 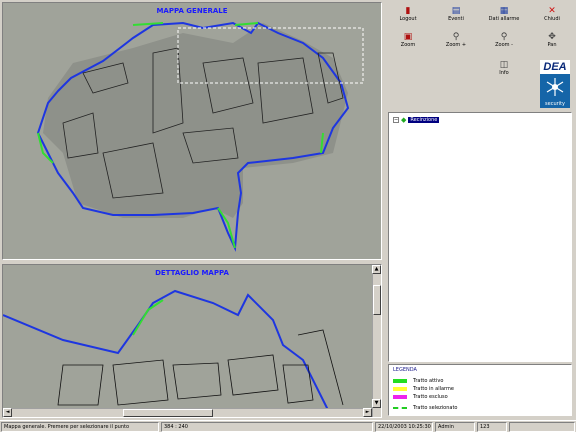 What do you see at coordinates (455, 427) in the screenshot?
I see `status-user: Admin` at bounding box center [455, 427].